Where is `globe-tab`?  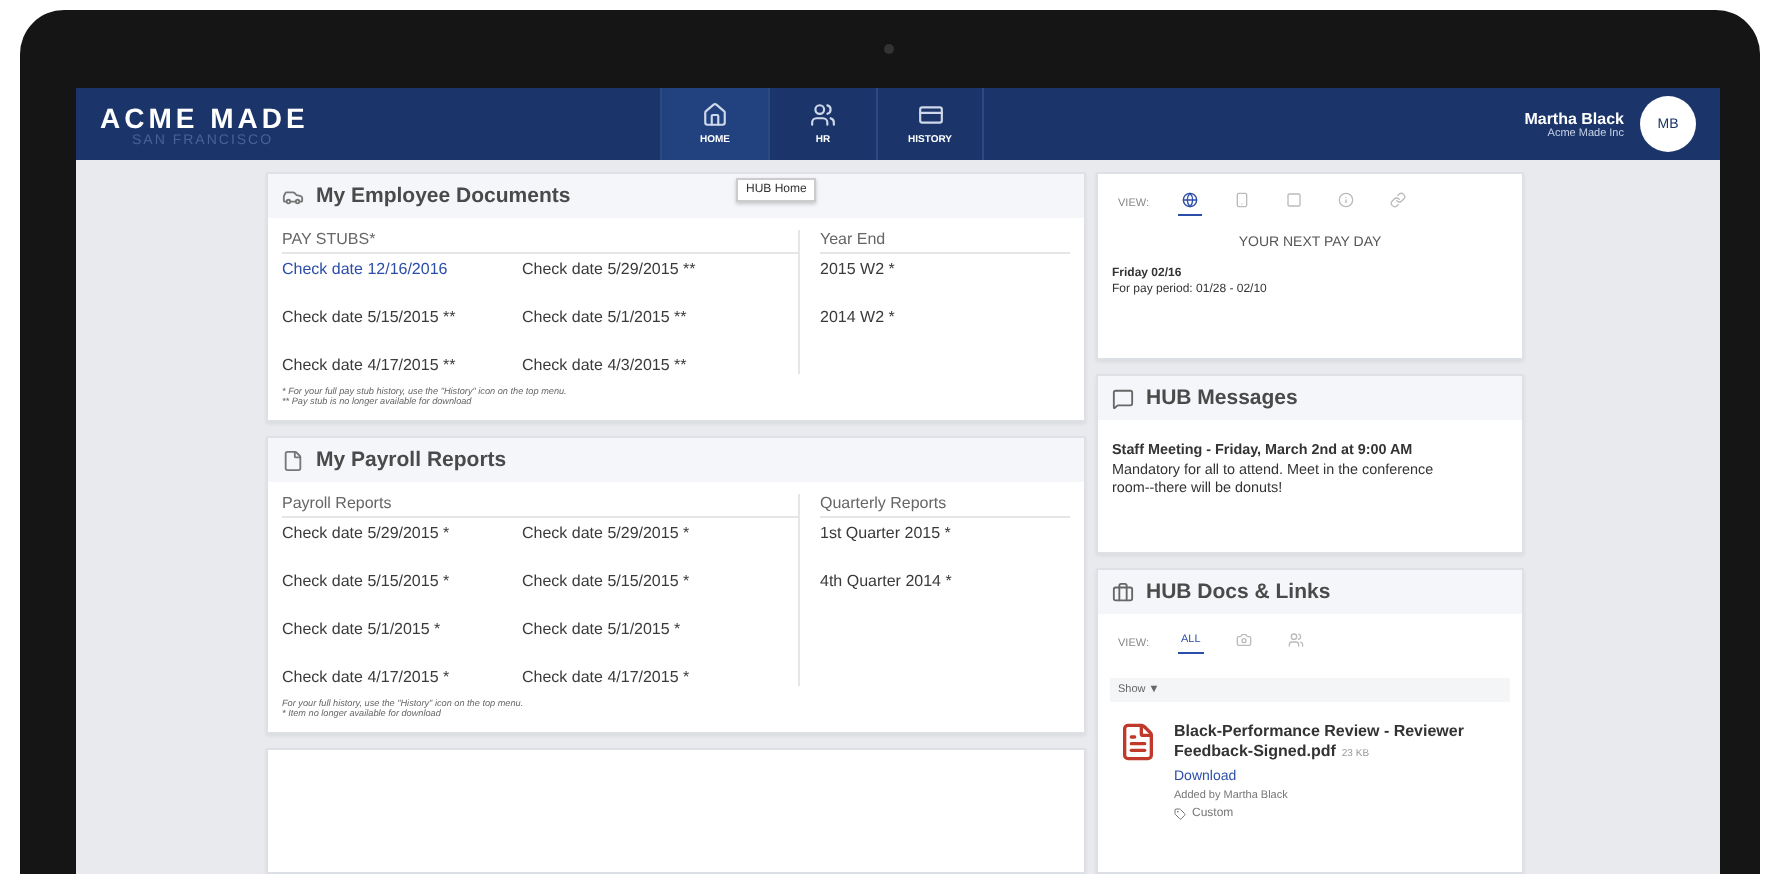 globe-tab is located at coordinates (1189, 204).